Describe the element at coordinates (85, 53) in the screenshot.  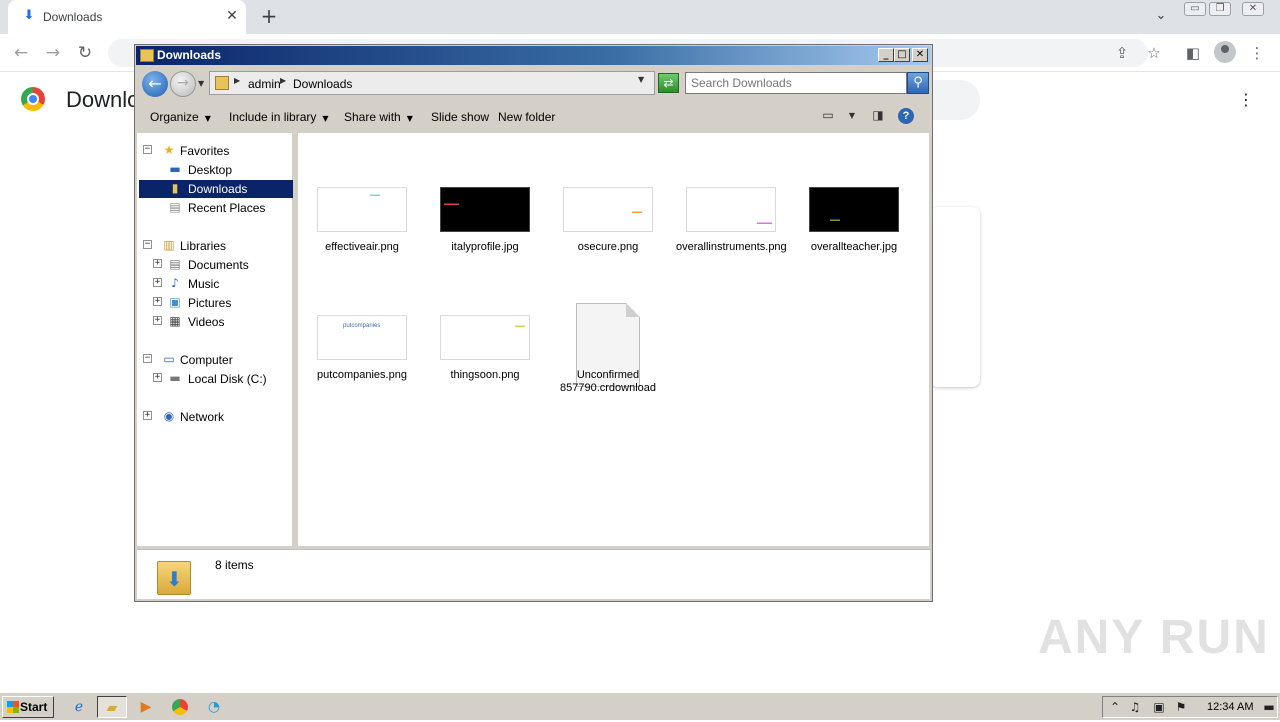
I see `reload-icon: ↻` at that location.